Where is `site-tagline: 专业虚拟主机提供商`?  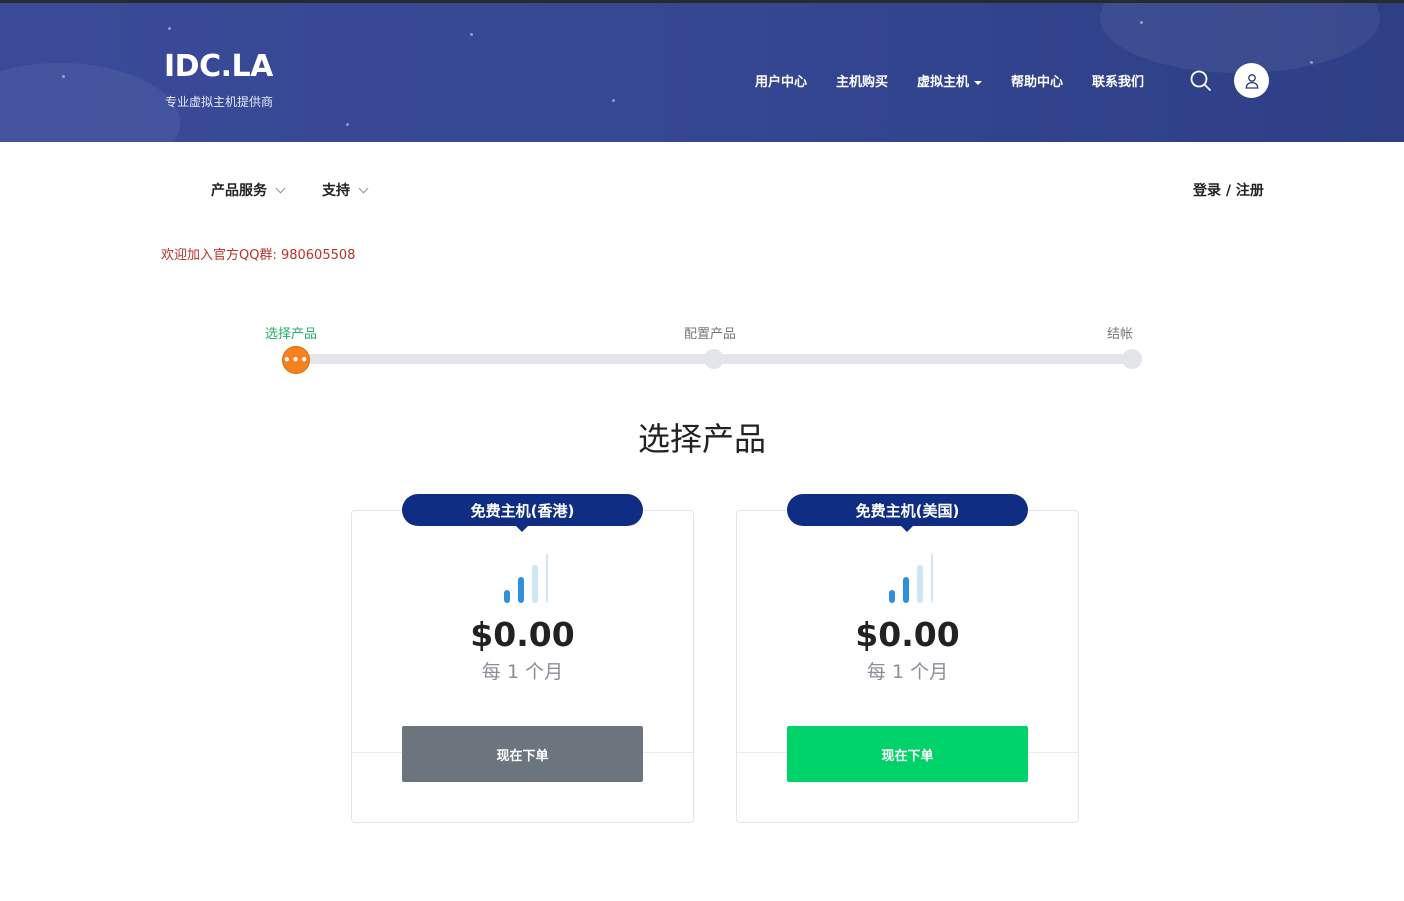 site-tagline: 专业虚拟主机提供商 is located at coordinates (219, 102).